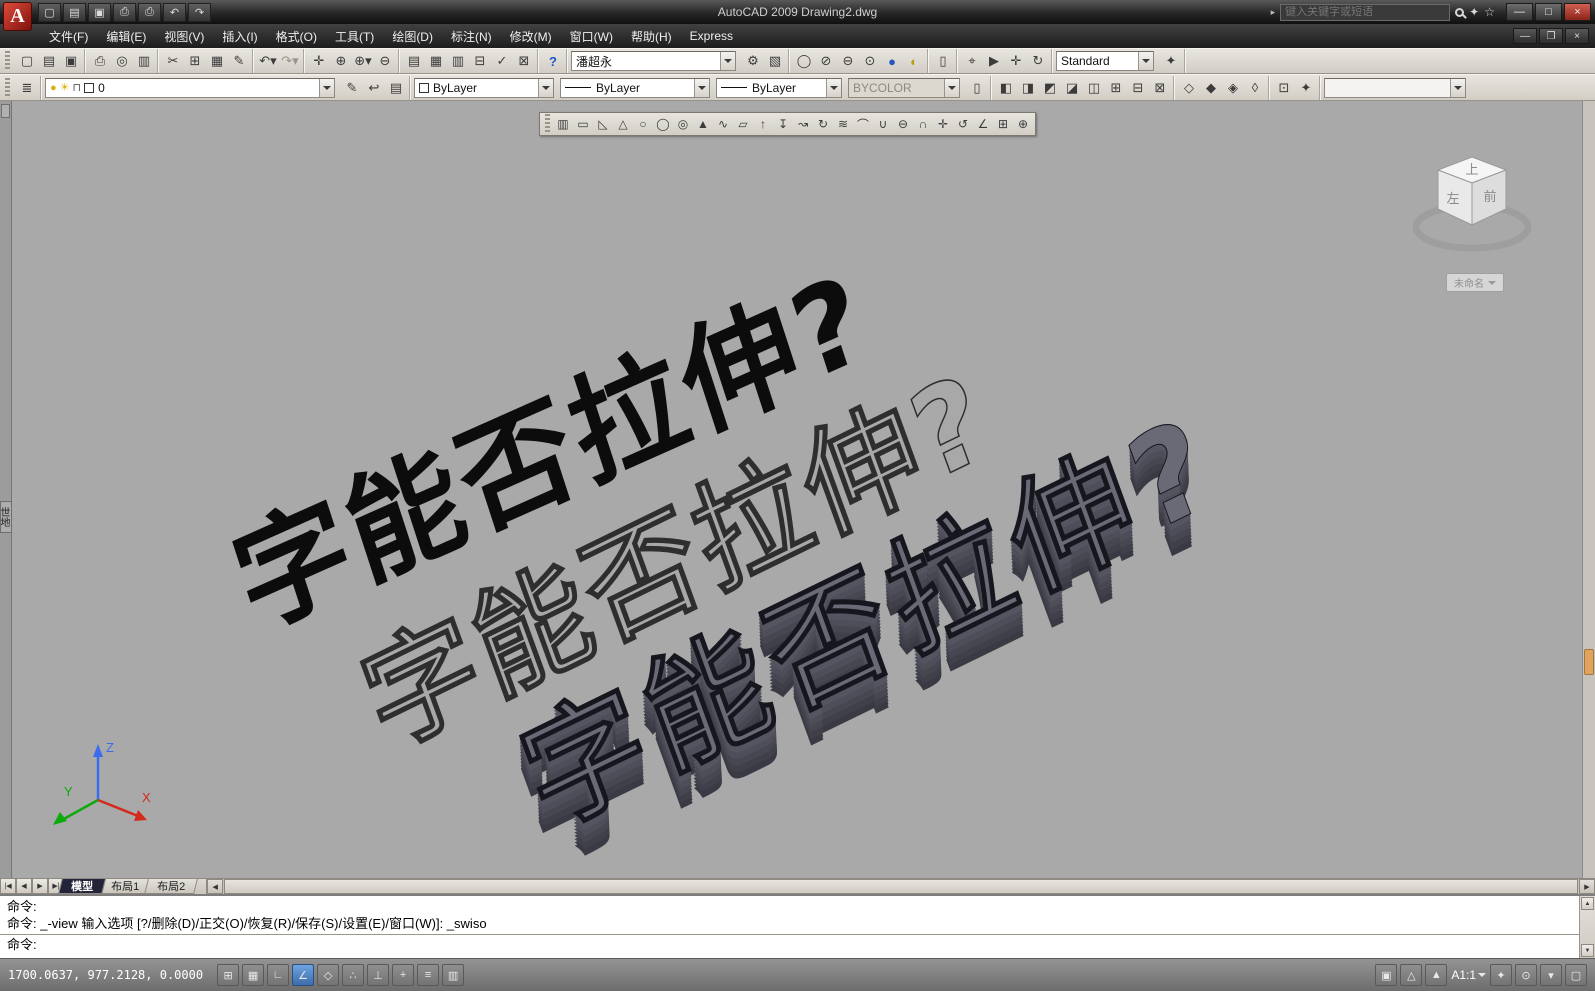  What do you see at coordinates (763, 124) in the screenshot?
I see `extrude-icon: ↑` at bounding box center [763, 124].